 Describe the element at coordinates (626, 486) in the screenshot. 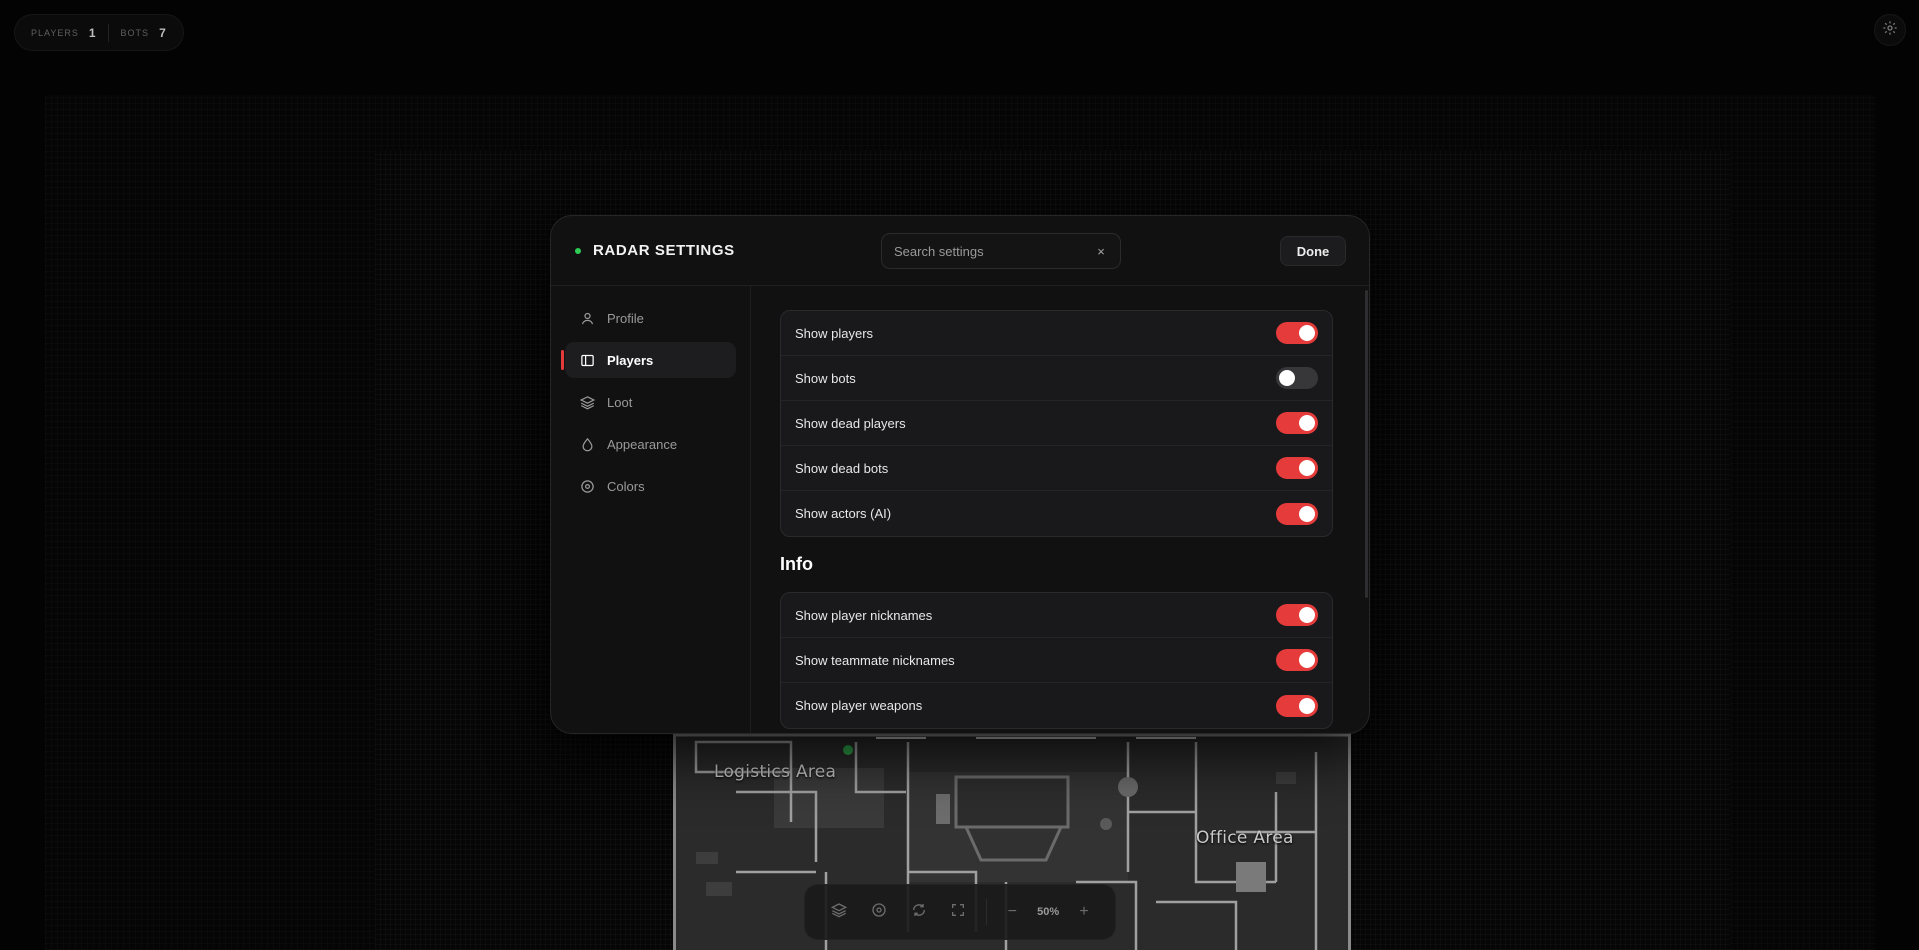

I see `nav-label-colors: Colors` at that location.